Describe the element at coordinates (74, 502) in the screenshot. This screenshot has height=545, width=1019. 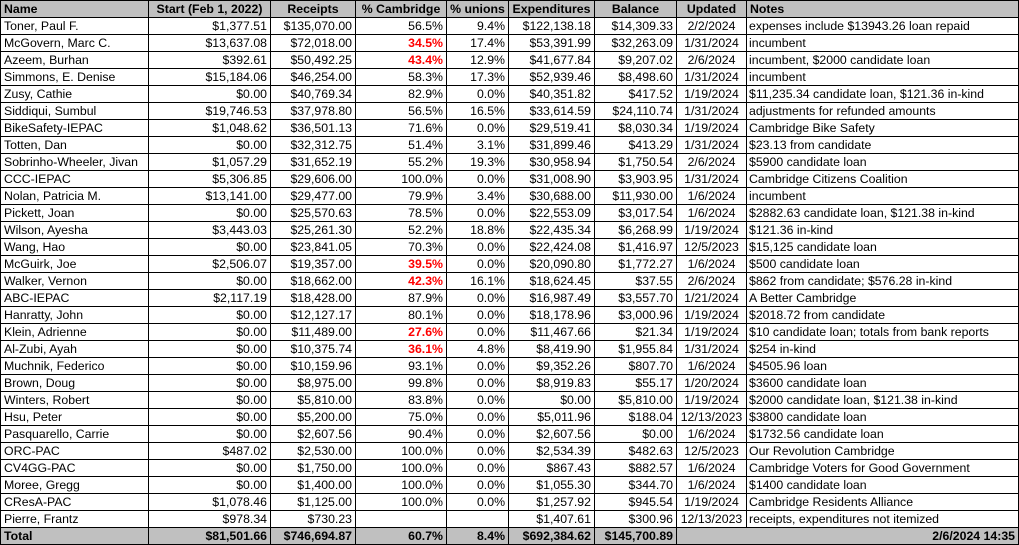
I see `cell-name: CResA-PAC` at that location.